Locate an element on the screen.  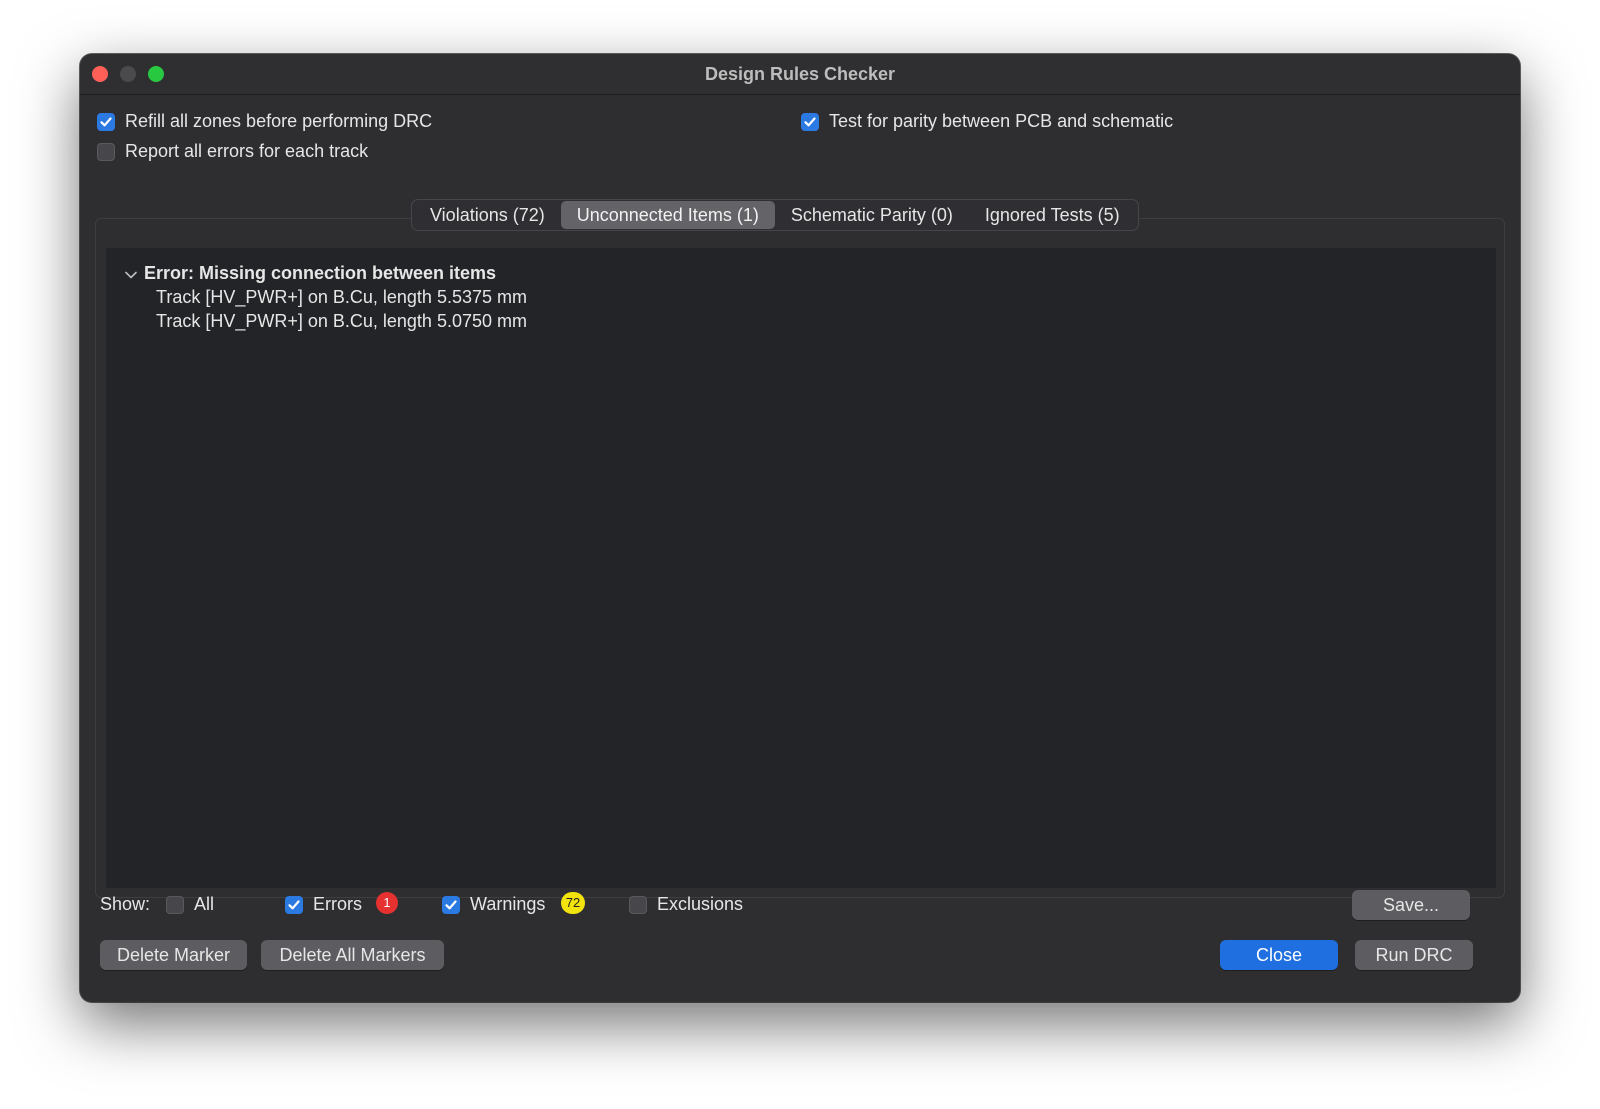
close-button: Close is located at coordinates (1279, 955).